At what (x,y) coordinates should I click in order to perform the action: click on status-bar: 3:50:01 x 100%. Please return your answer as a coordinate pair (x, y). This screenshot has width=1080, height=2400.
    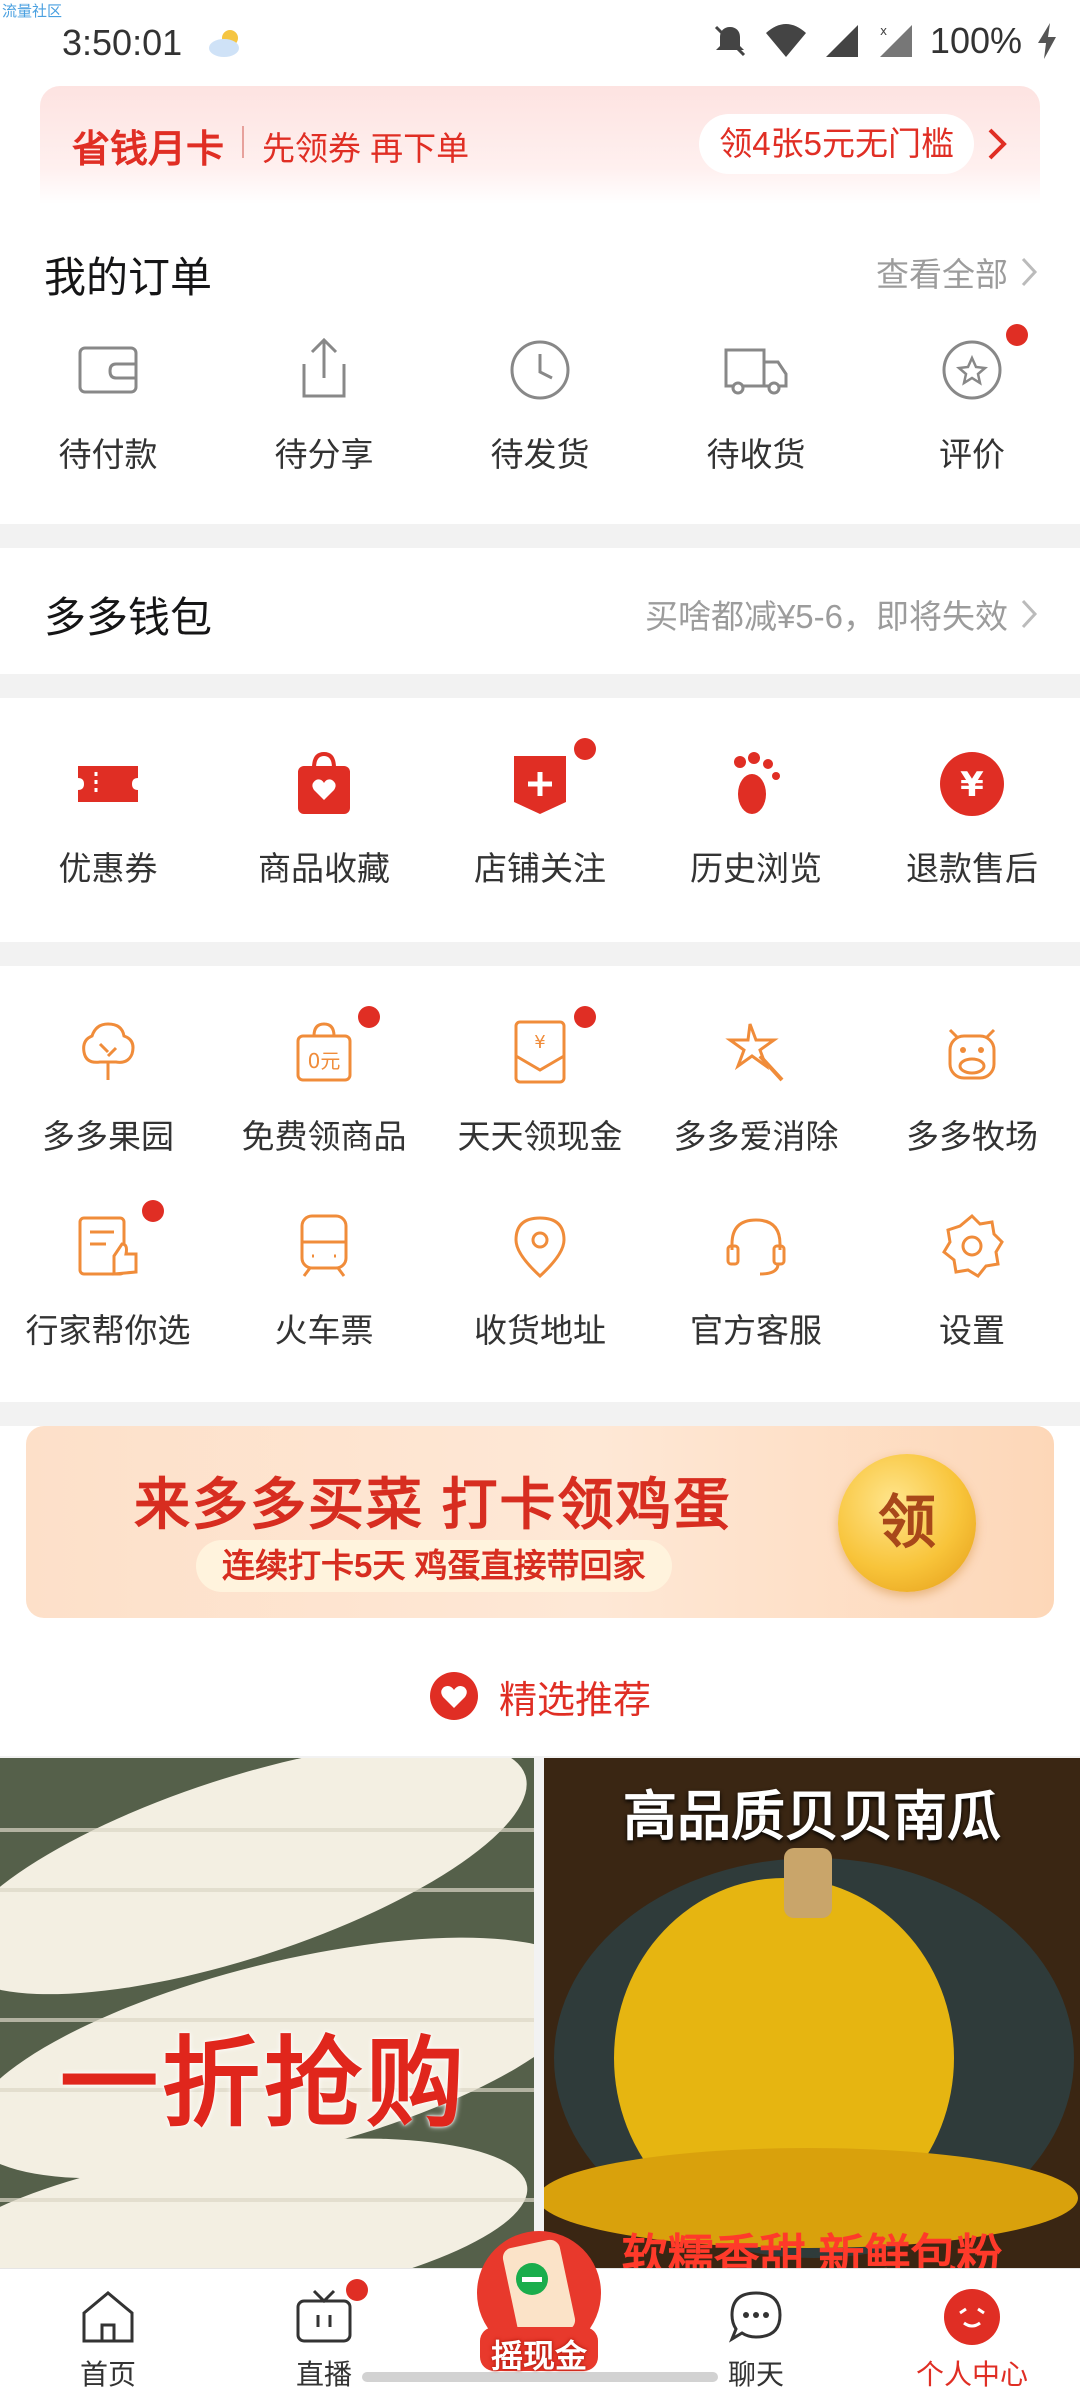
    Looking at the image, I should click on (540, 43).